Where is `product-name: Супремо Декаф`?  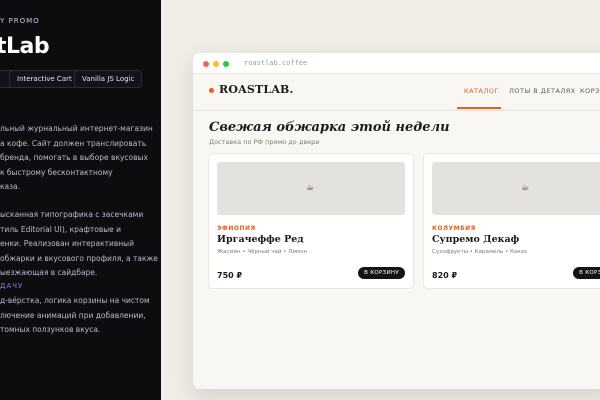
product-name: Супремо Декаф is located at coordinates (476, 239).